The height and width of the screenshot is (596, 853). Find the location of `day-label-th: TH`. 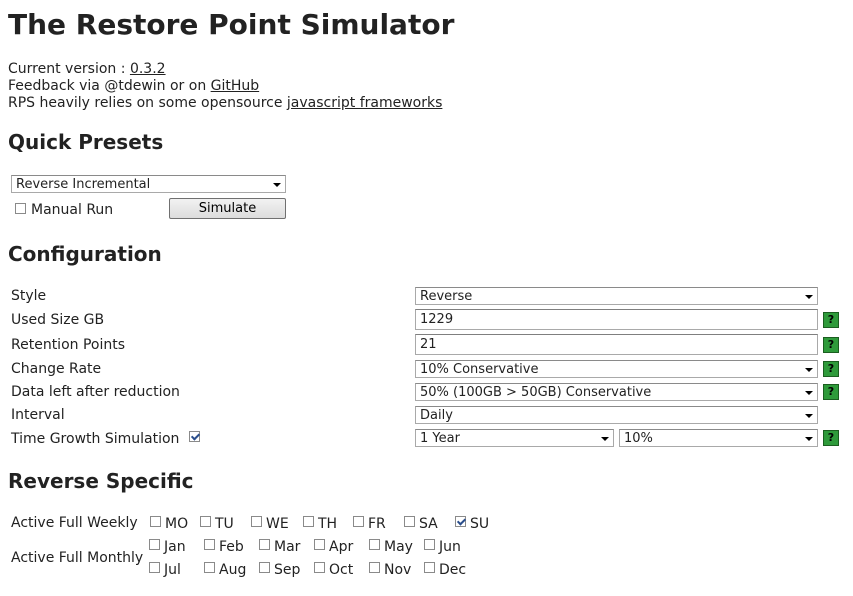

day-label-th: TH is located at coordinates (328, 524).